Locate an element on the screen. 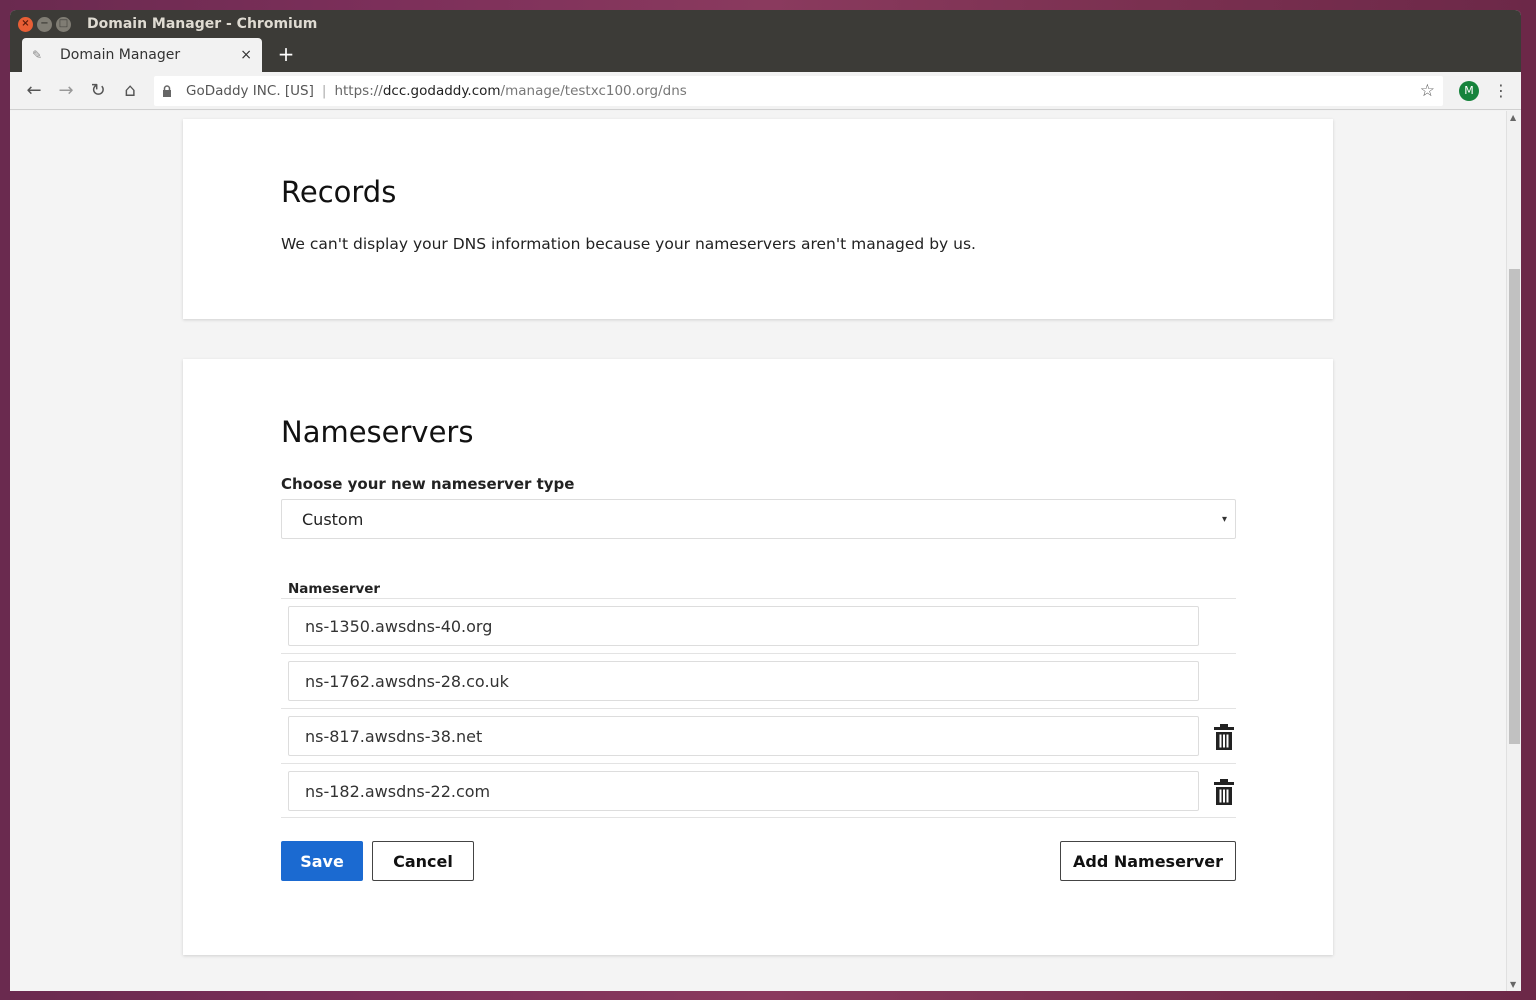 The image size is (1536, 1000). nameserver-row: ns-817.awsdns-38.net is located at coordinates (758, 735).